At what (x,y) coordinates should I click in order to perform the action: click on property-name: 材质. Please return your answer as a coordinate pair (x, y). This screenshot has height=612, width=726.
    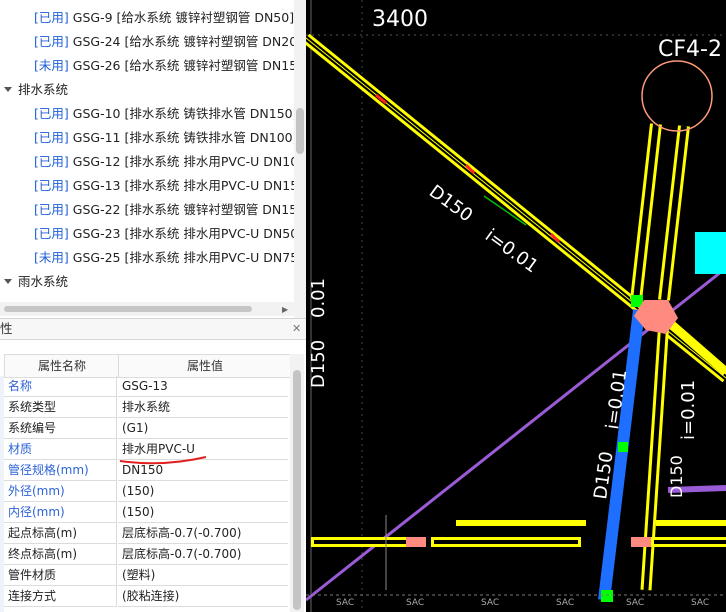
    Looking at the image, I should click on (60, 449).